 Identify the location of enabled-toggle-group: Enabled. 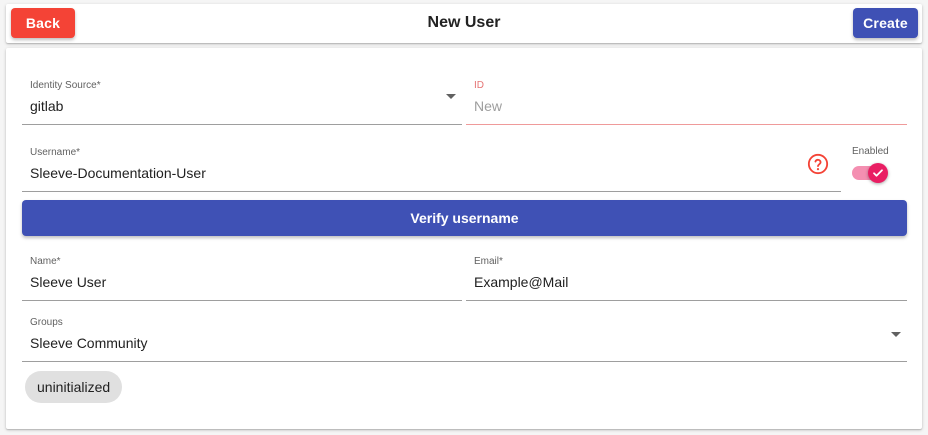
(874, 166).